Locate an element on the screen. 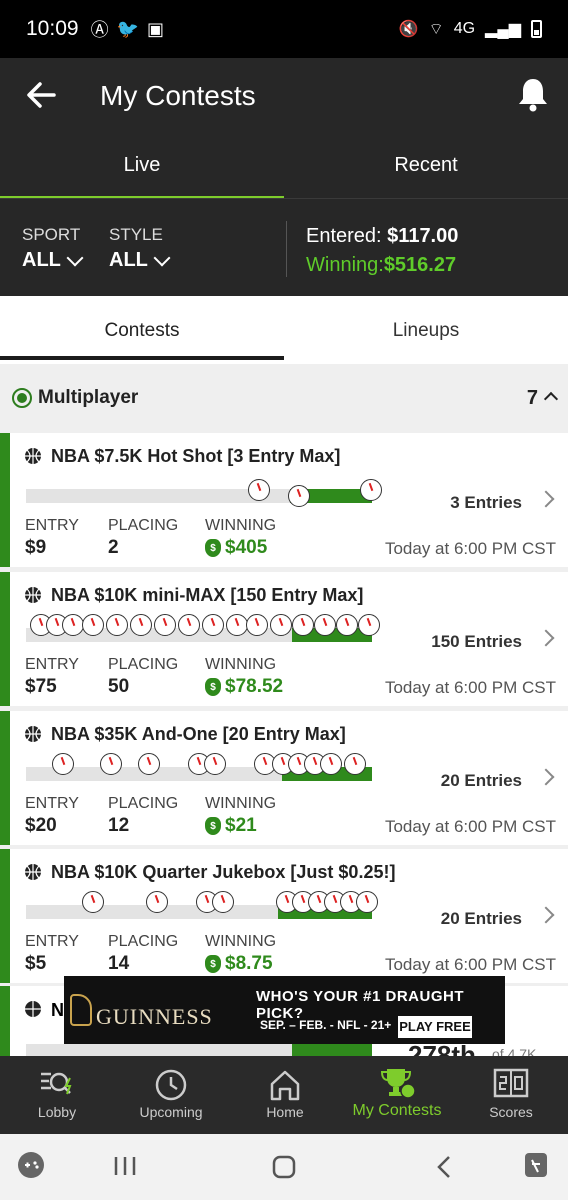 This screenshot has width=568, height=1200. nav-scores: Scores is located at coordinates (511, 1095).